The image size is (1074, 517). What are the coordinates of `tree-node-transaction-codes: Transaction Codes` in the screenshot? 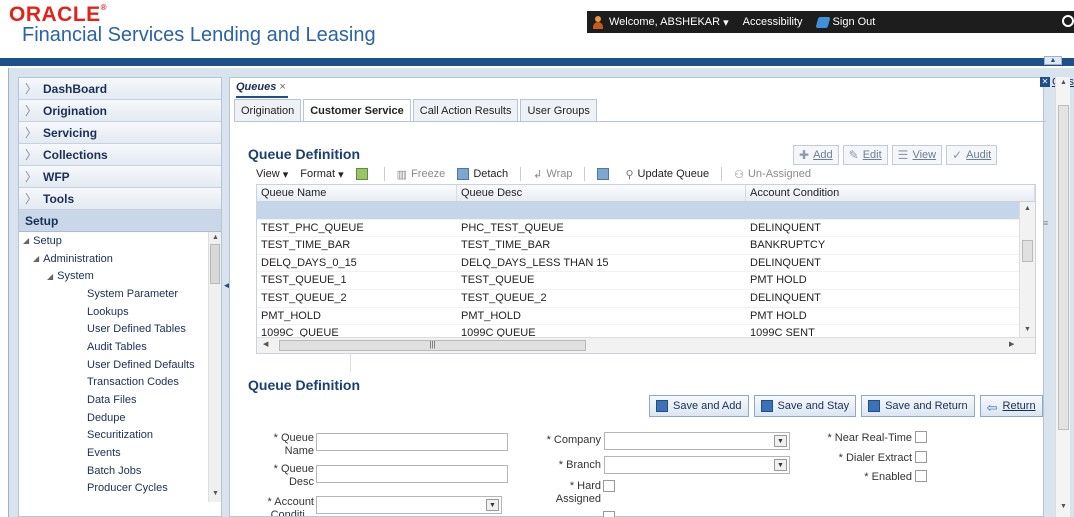 It's located at (120, 383).